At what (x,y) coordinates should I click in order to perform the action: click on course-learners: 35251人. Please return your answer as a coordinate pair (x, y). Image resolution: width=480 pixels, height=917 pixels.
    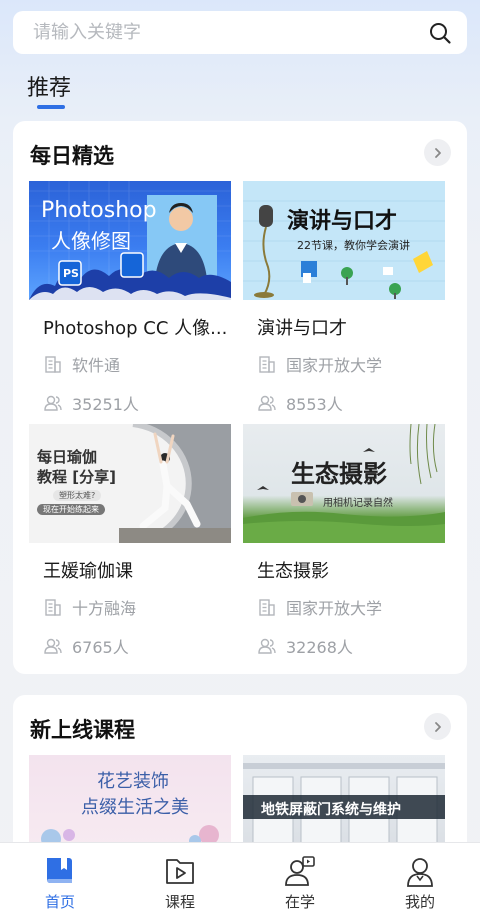
    Looking at the image, I should click on (130, 403).